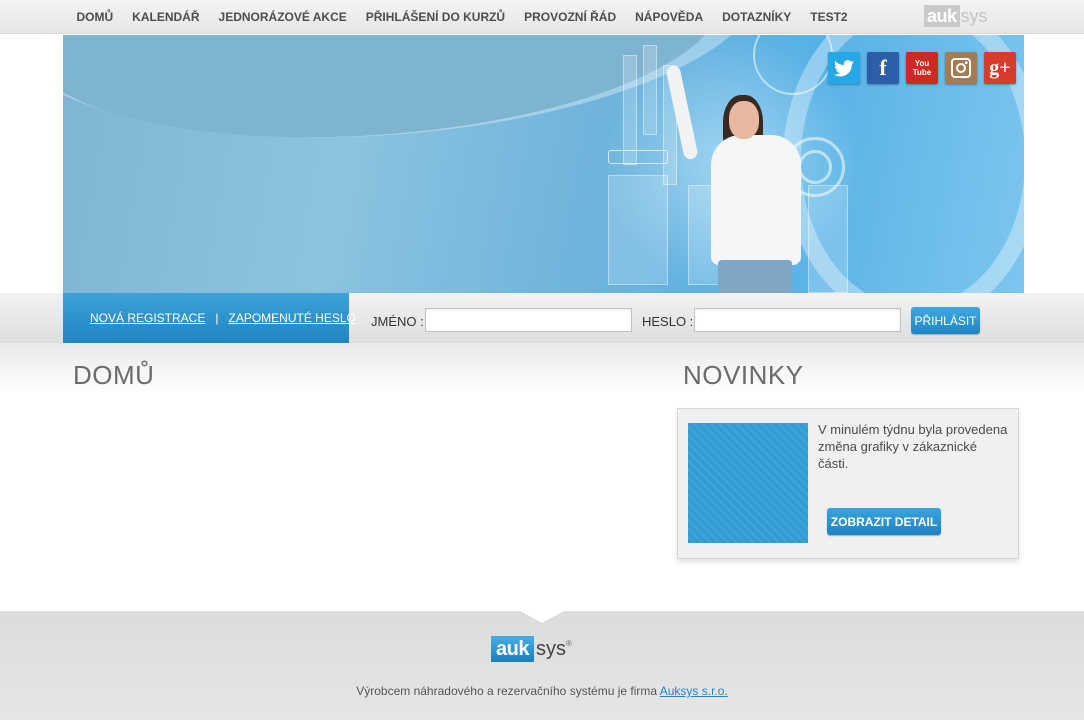 This screenshot has width=1084, height=720. What do you see at coordinates (147, 318) in the screenshot?
I see `new-registration-link: NOVÁ REGISTRACE` at bounding box center [147, 318].